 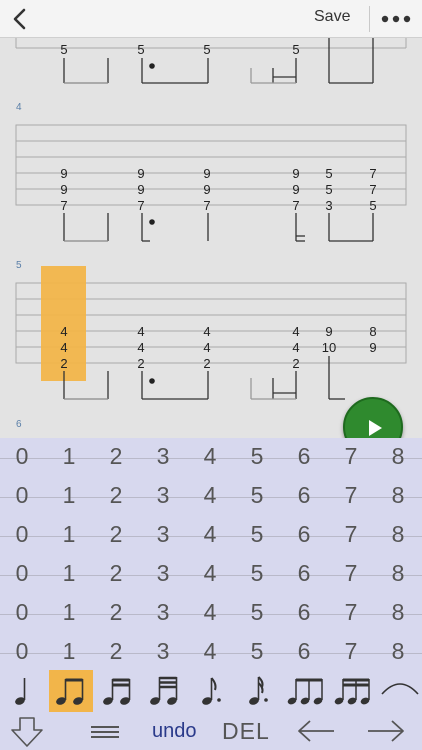 What do you see at coordinates (174, 731) in the screenshot?
I see `undo-button: undo` at bounding box center [174, 731].